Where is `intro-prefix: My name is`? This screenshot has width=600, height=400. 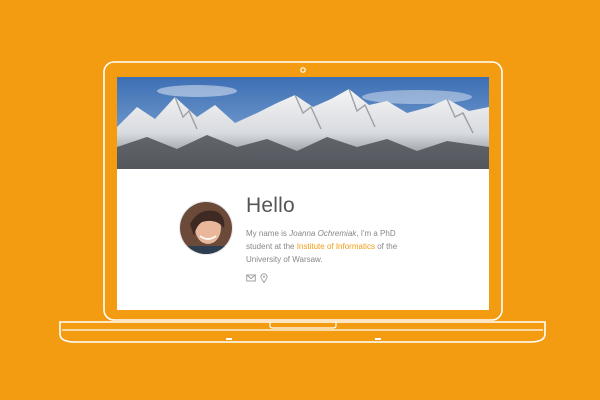 intro-prefix: My name is is located at coordinates (268, 233).